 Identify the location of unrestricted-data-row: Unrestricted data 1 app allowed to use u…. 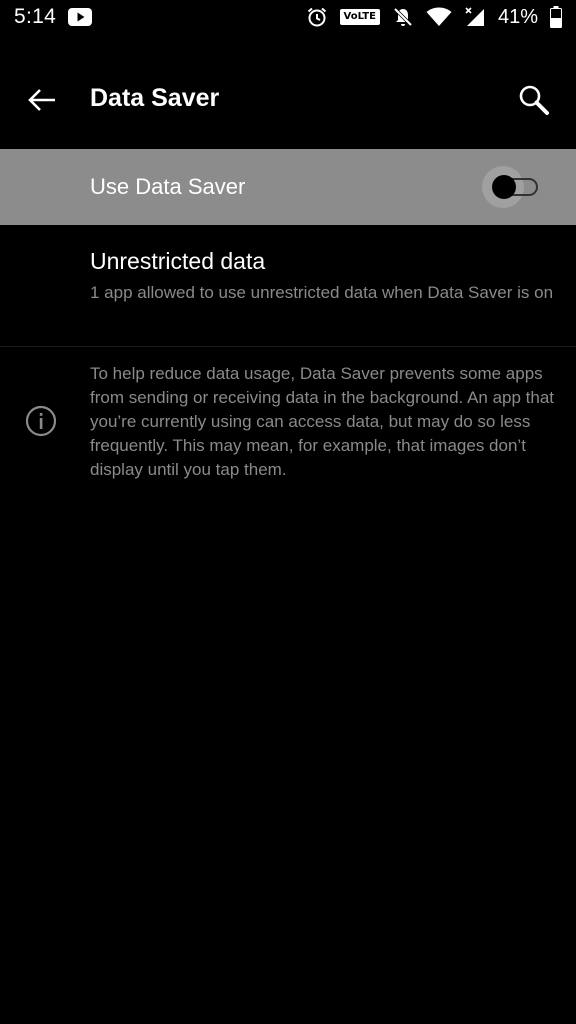
(288, 286).